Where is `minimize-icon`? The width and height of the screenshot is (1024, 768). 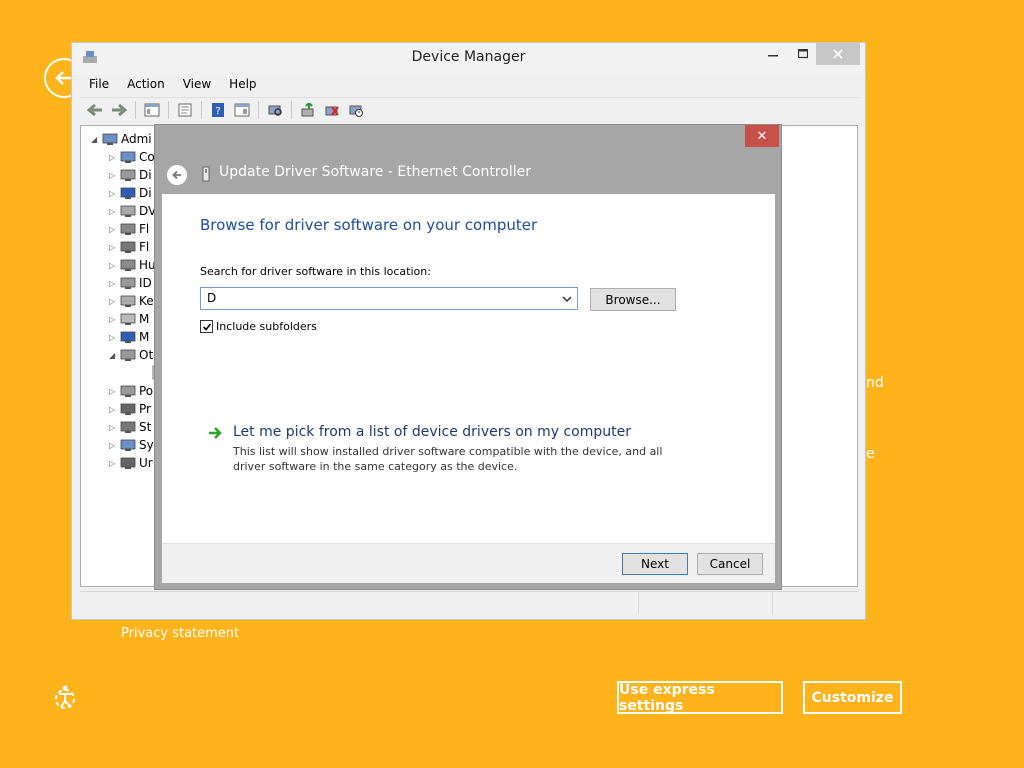
minimize-icon is located at coordinates (773, 56).